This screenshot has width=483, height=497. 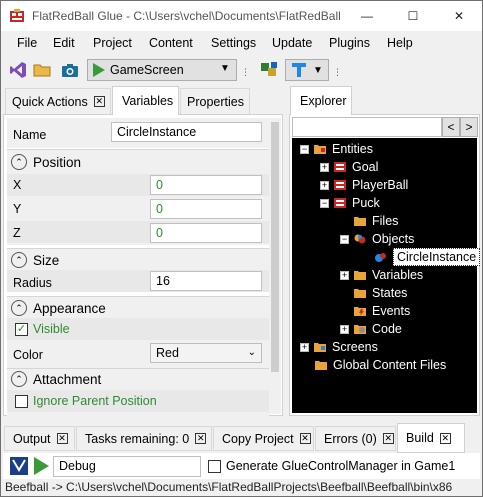 I want to click on menu-file: File, so click(x=27, y=43).